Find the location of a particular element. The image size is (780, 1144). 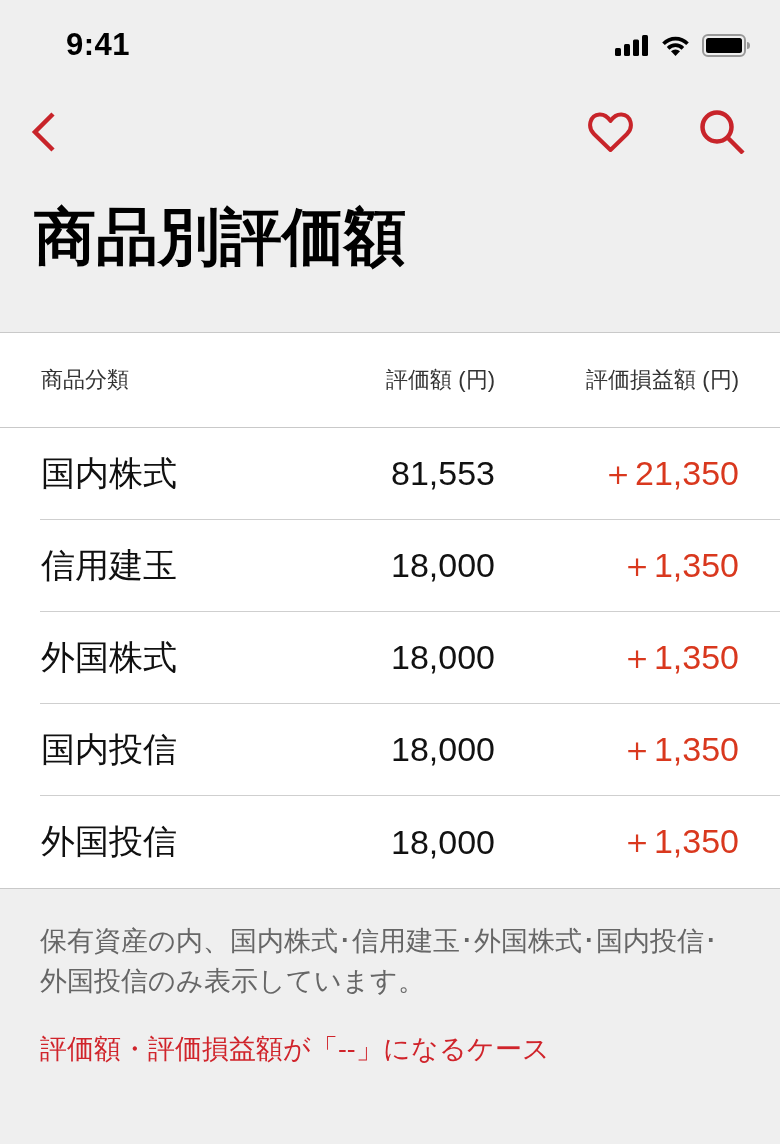

help-link: 評価額・評価損益額が「--」になるケース is located at coordinates (295, 1049).